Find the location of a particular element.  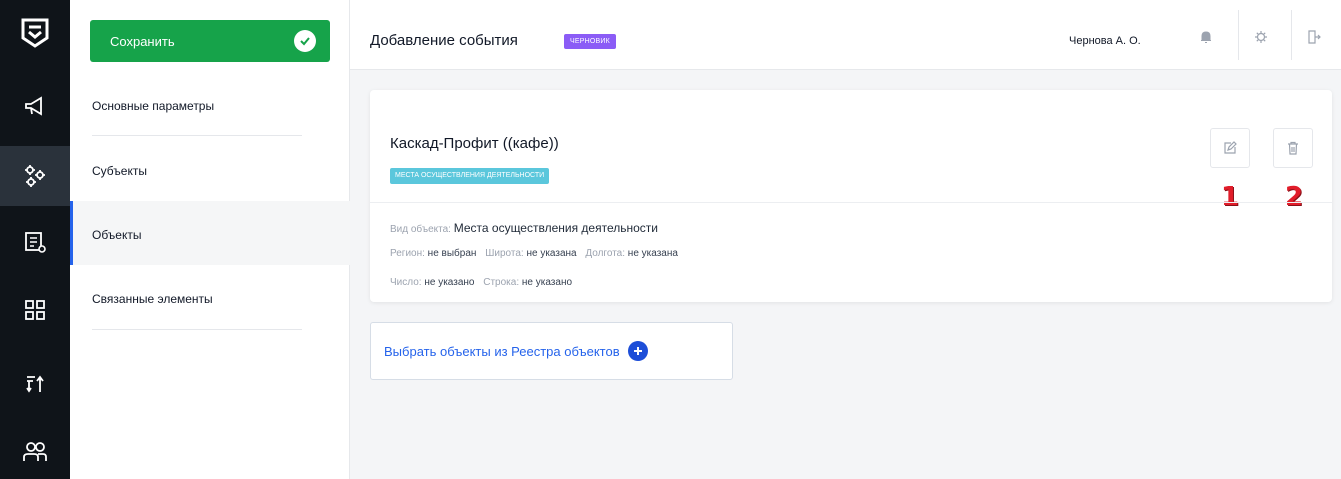

bell-icon is located at coordinates (1206, 37).